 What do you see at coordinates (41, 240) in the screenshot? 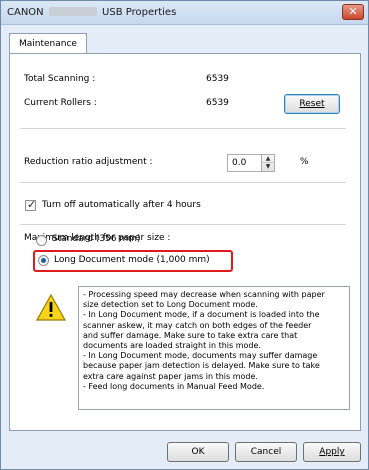
I see `standard-radio` at bounding box center [41, 240].